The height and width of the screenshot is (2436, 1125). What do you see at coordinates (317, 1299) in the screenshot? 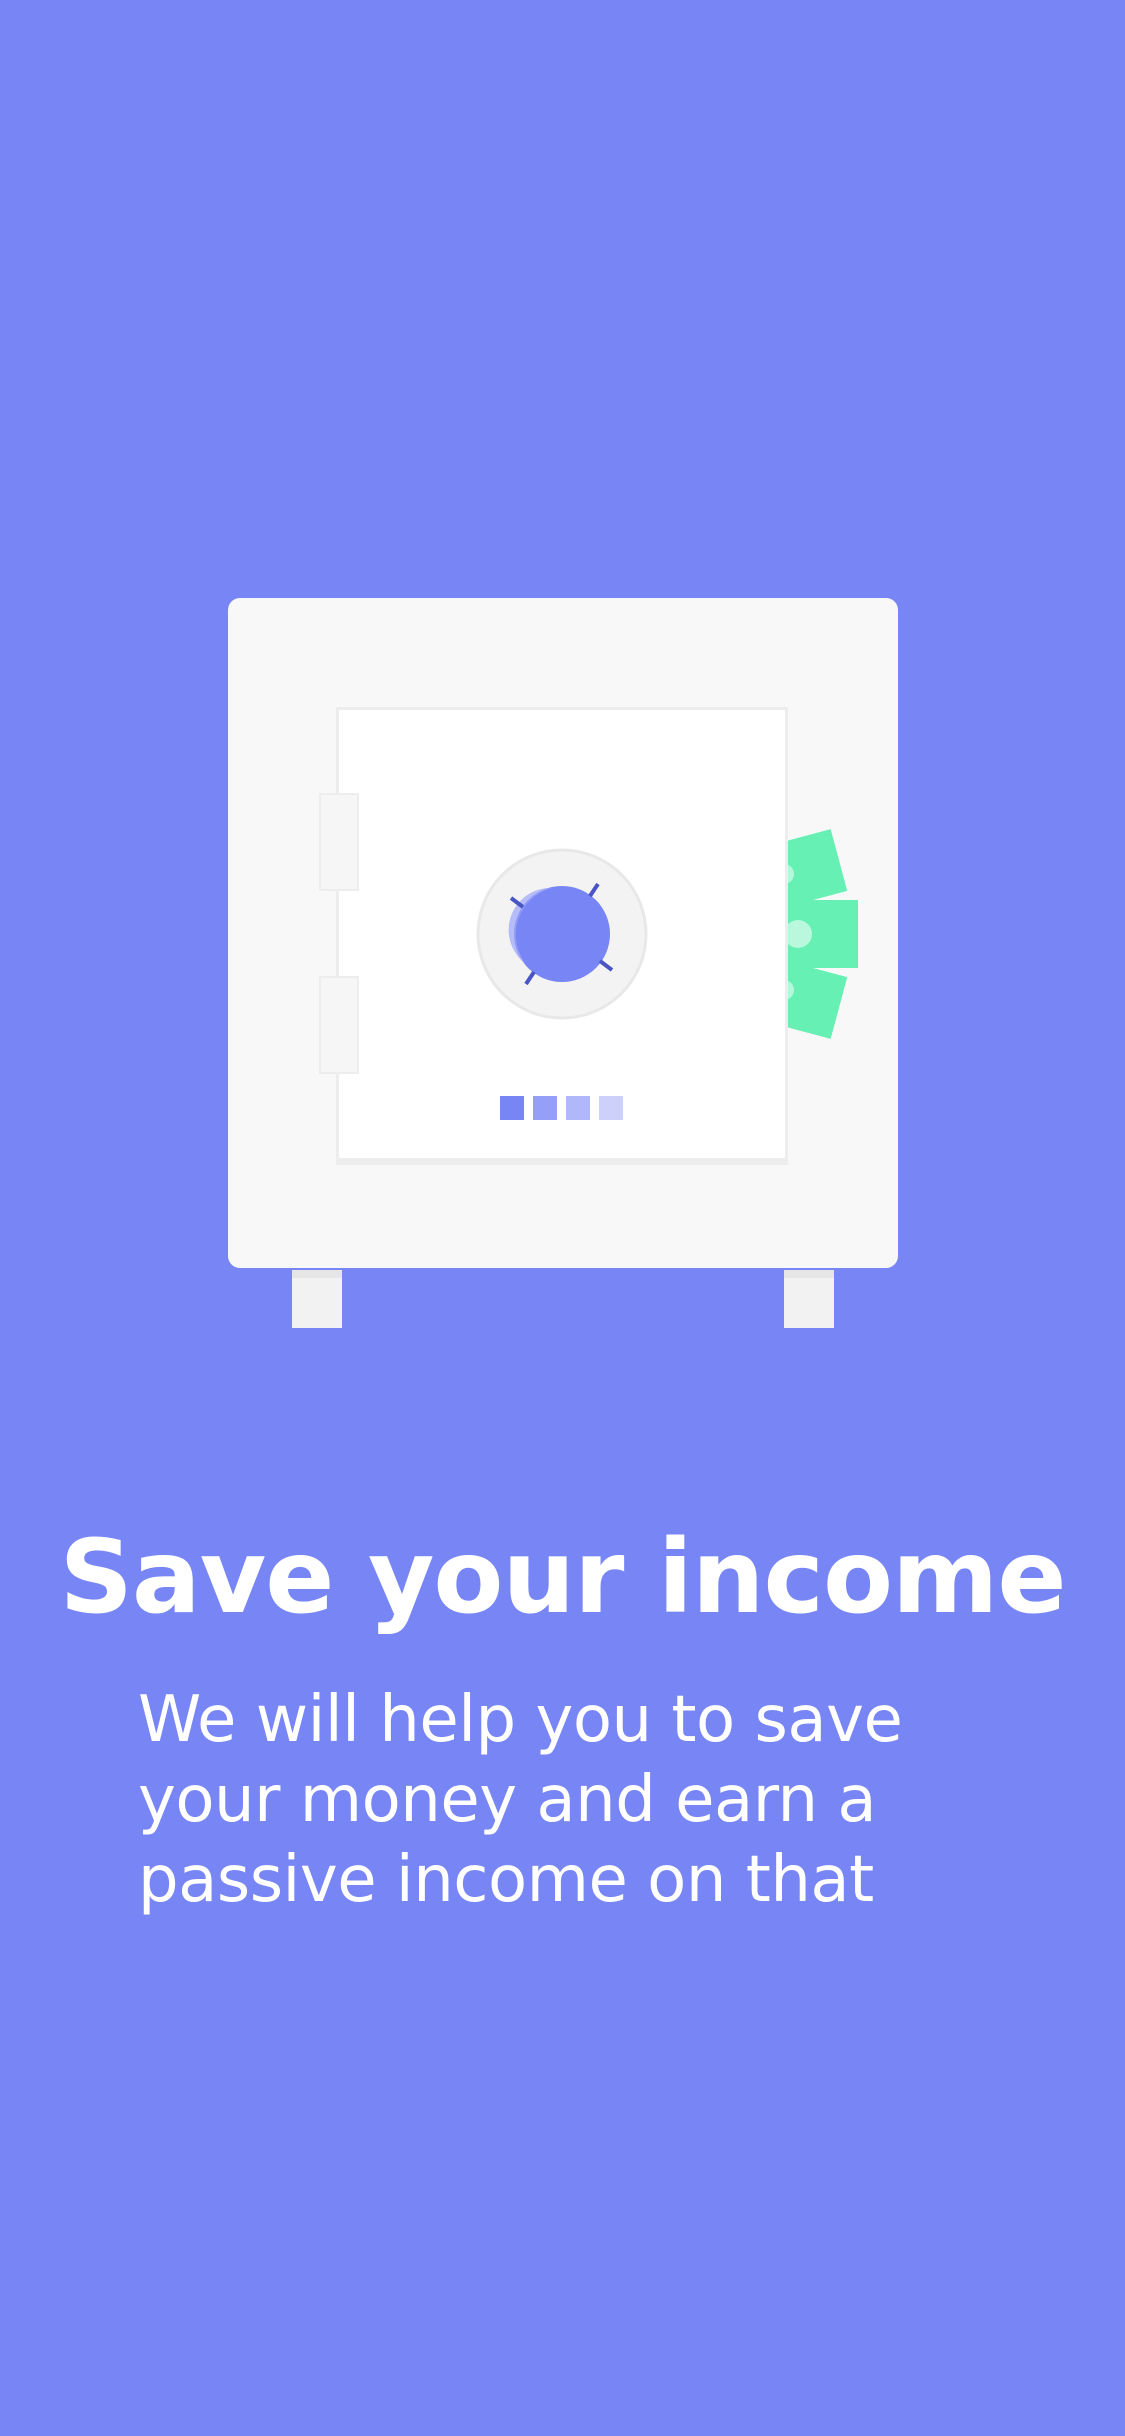
I see `safe-foot-left` at bounding box center [317, 1299].